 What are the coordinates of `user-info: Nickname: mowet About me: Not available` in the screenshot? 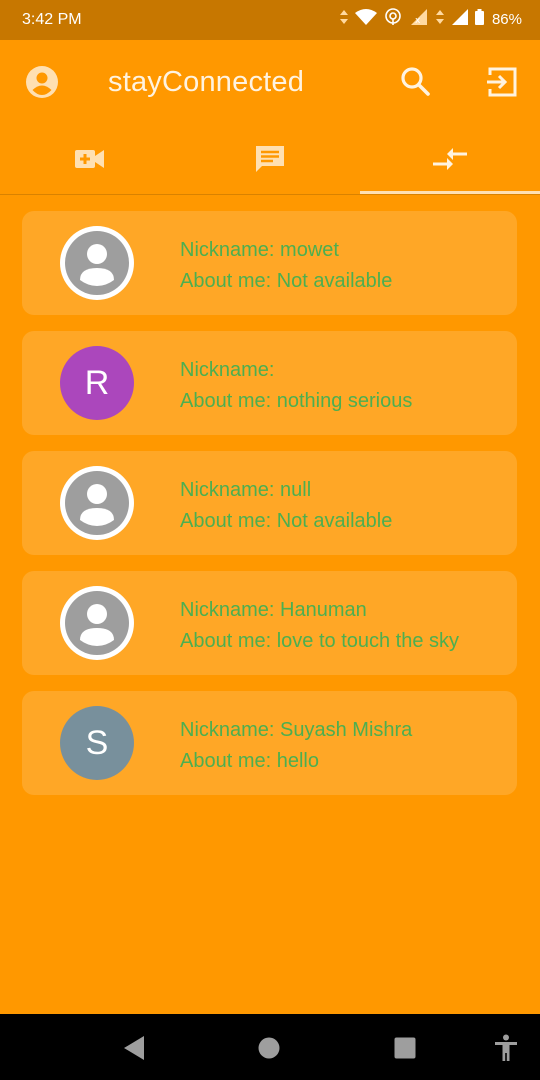 It's located at (286, 266).